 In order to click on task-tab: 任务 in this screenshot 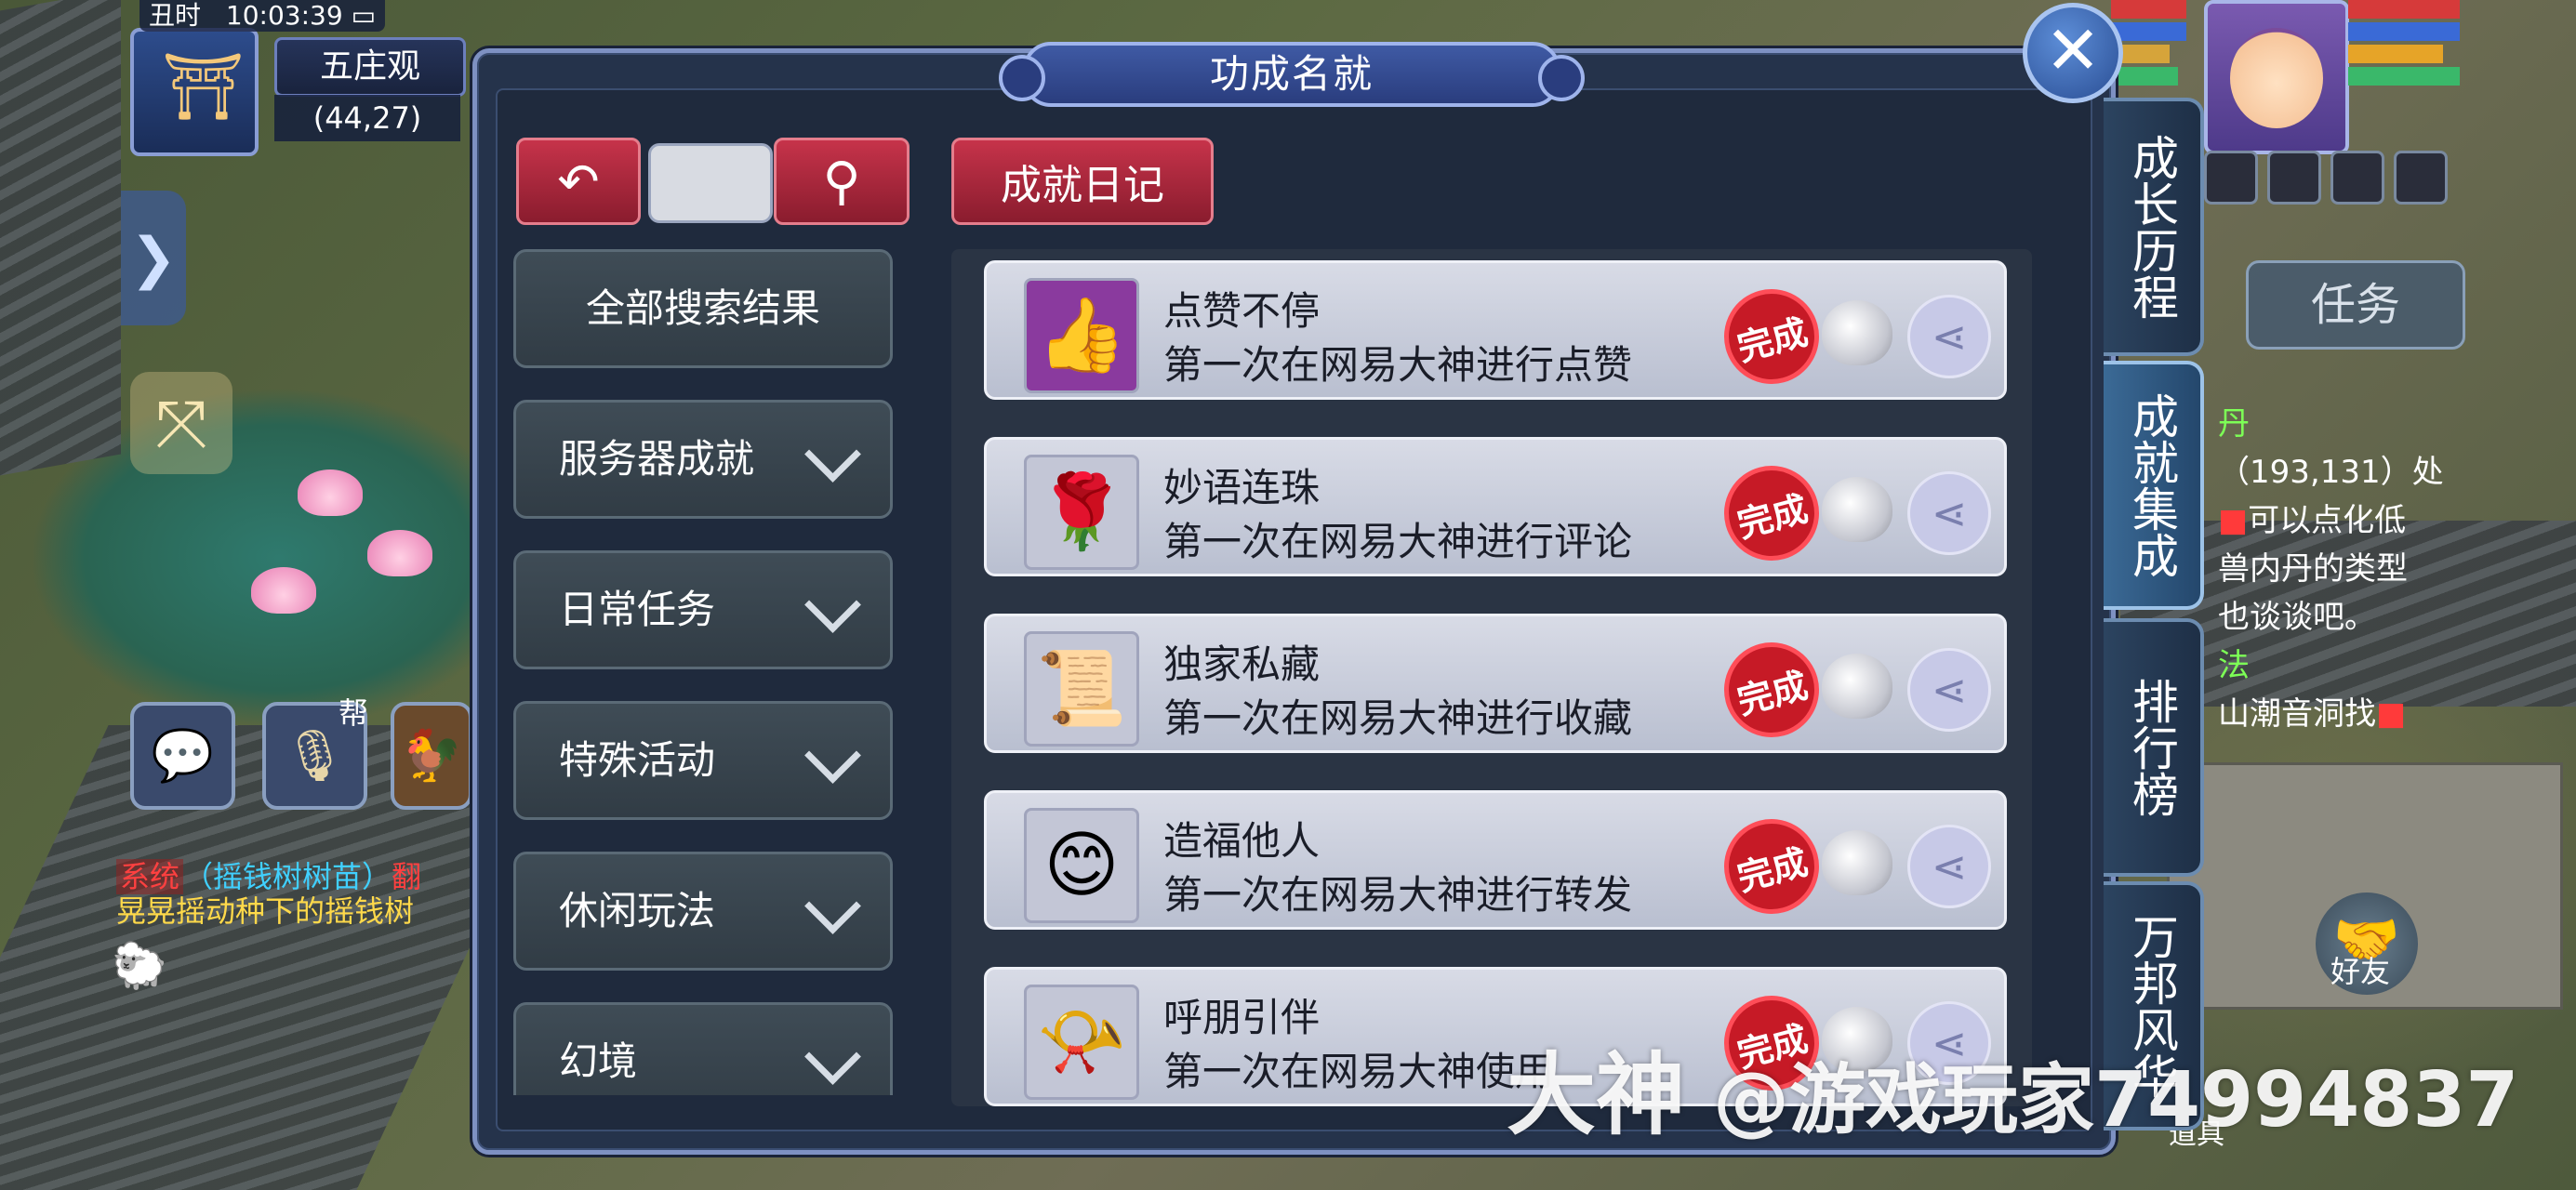, I will do `click(2355, 305)`.